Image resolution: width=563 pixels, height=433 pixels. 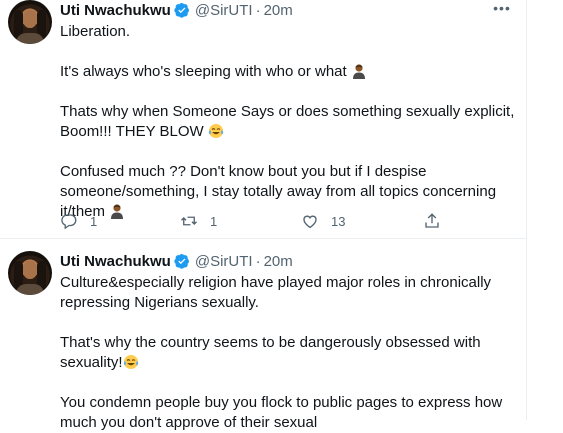 I want to click on right-column, so click(x=545, y=210).